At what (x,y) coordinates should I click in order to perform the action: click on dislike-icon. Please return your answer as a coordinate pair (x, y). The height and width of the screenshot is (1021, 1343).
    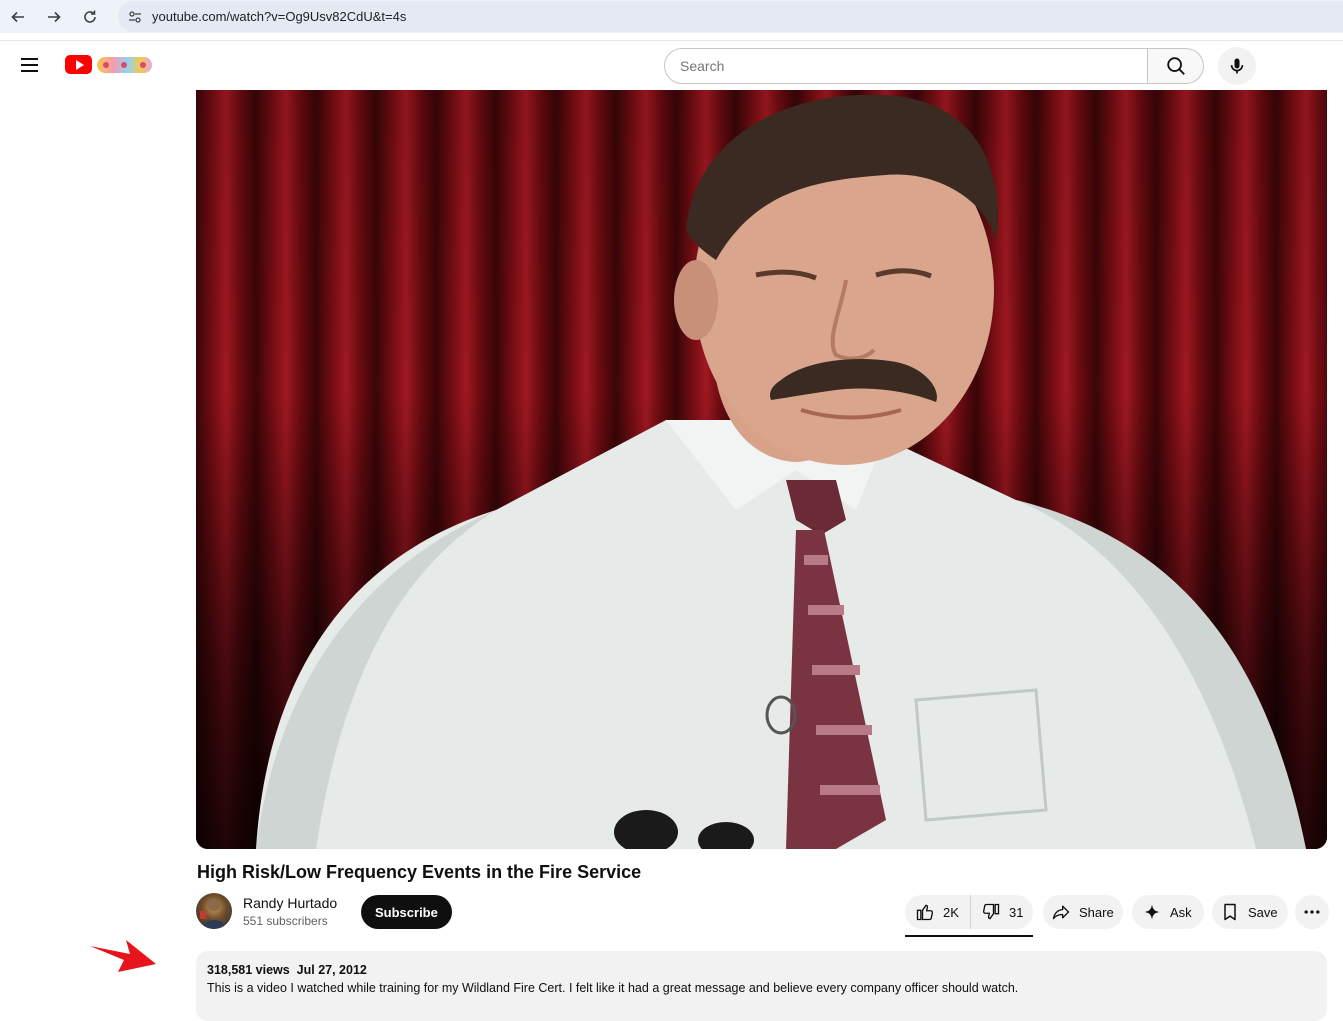
    Looking at the image, I should click on (991, 911).